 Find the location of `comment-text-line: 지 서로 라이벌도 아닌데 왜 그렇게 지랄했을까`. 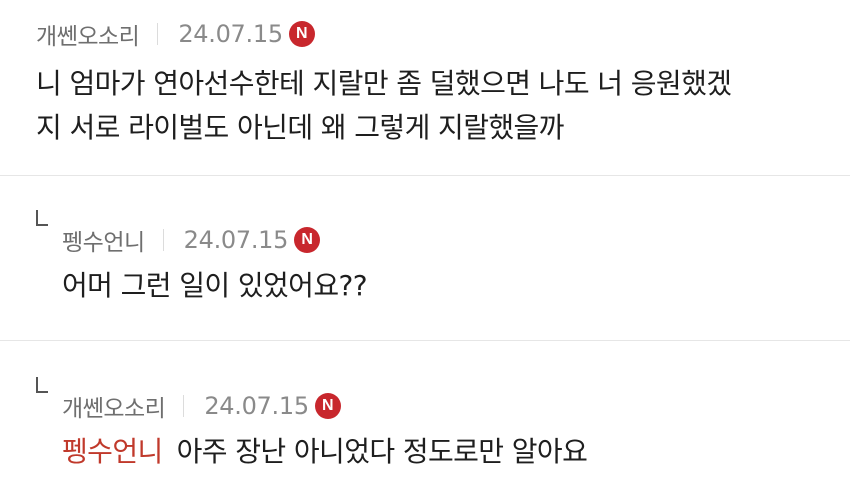

comment-text-line: 지 서로 라이벌도 아닌데 왜 그렇게 지랄했을까 is located at coordinates (300, 127).